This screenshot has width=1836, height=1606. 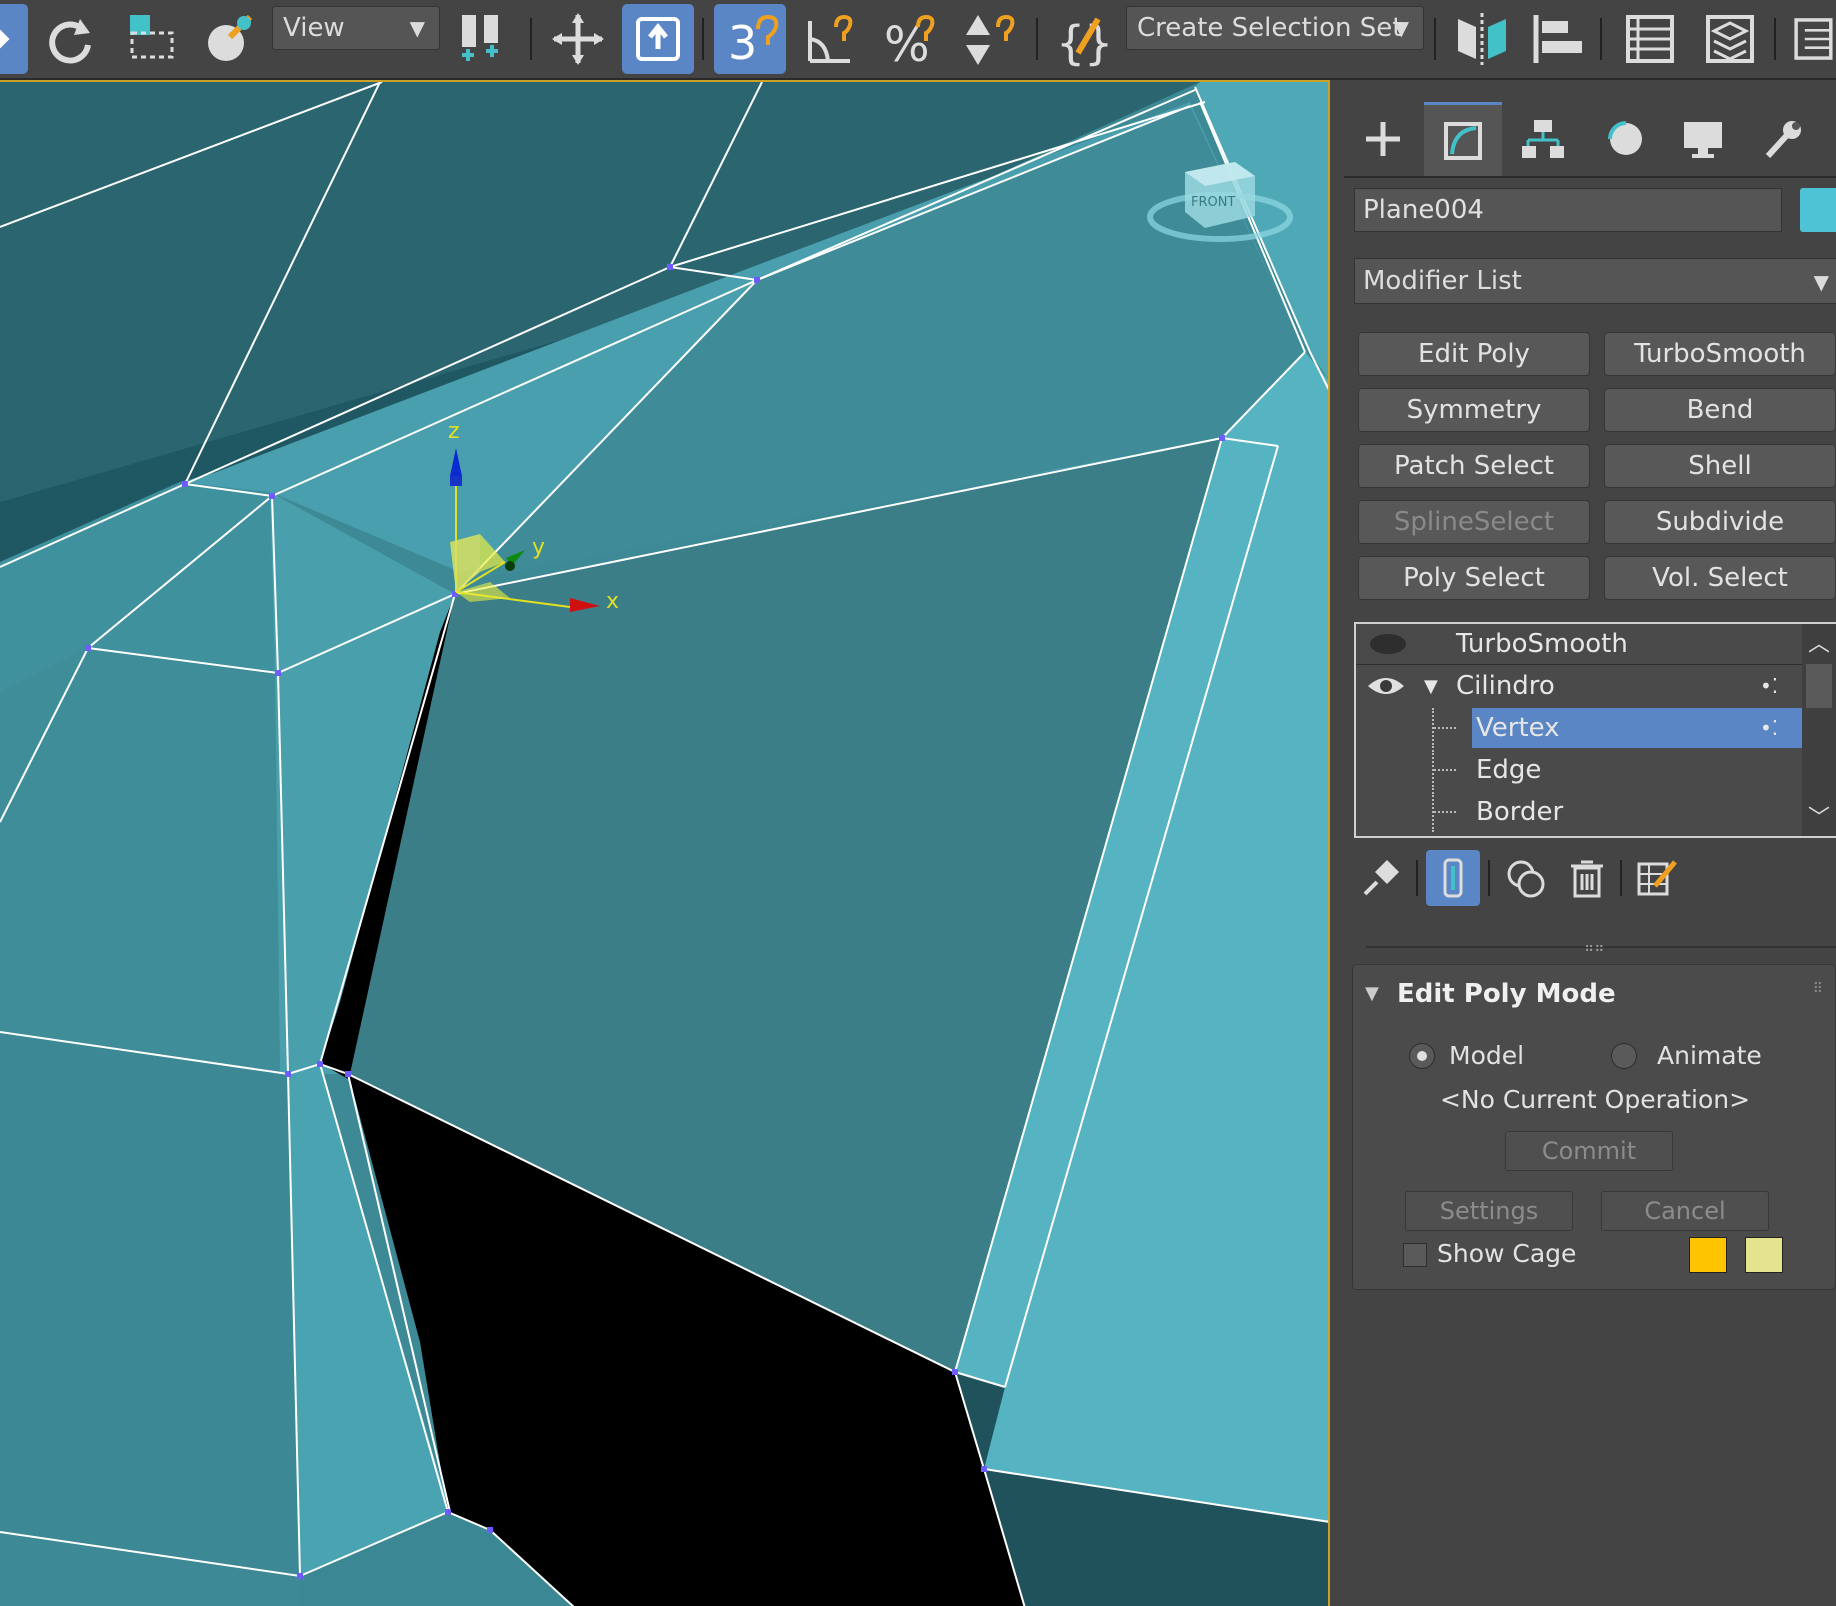 I want to click on settings-button: Settings, so click(x=1489, y=1211).